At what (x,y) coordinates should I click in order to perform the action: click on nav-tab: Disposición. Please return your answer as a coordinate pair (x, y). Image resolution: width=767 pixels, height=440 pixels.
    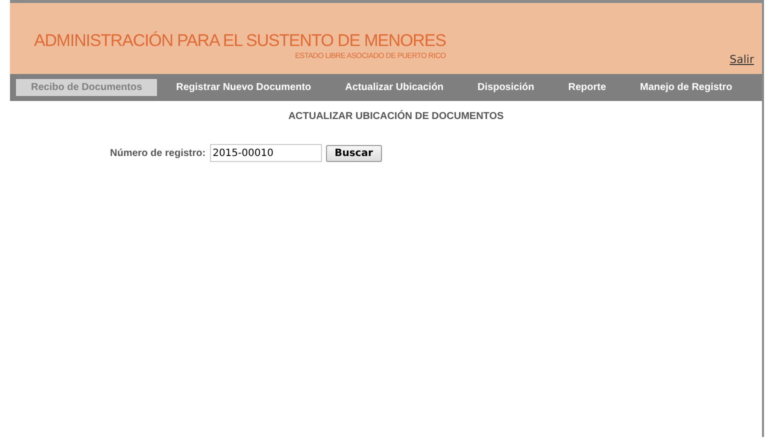
    Looking at the image, I should click on (506, 87).